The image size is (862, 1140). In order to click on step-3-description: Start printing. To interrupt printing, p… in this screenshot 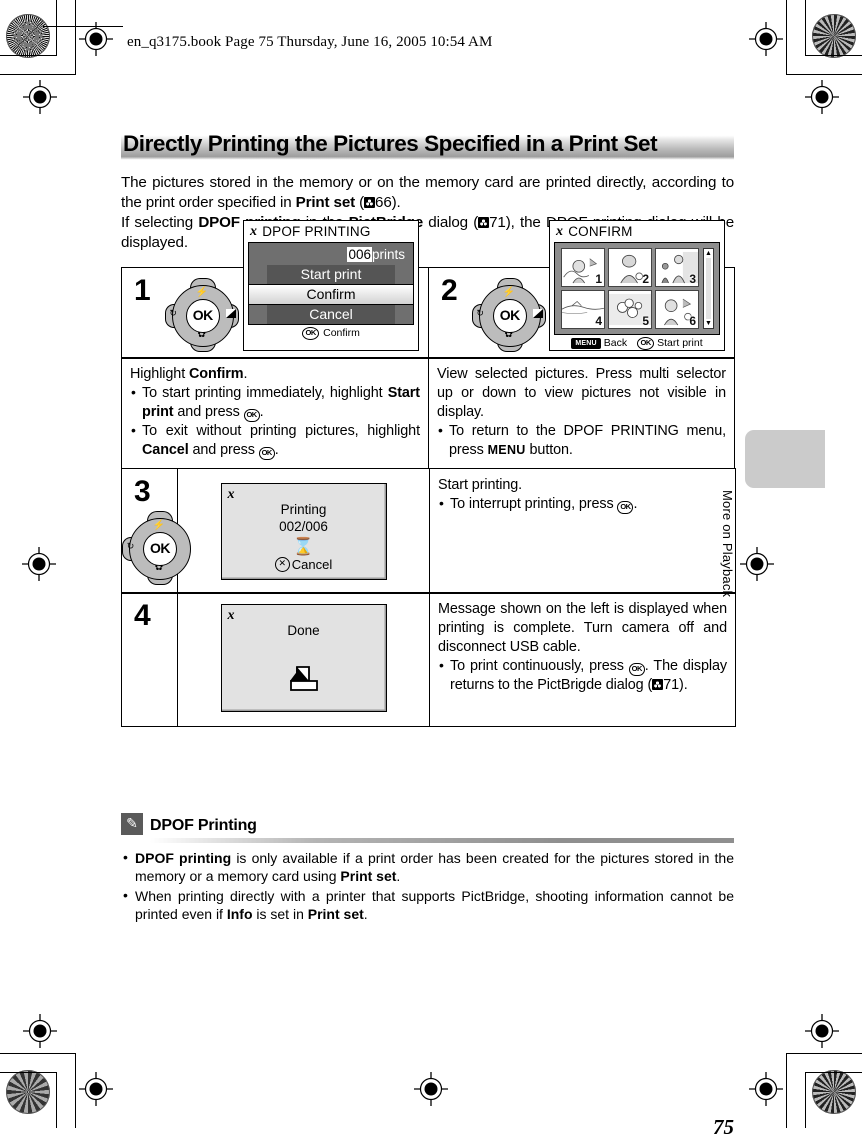, I will do `click(582, 495)`.